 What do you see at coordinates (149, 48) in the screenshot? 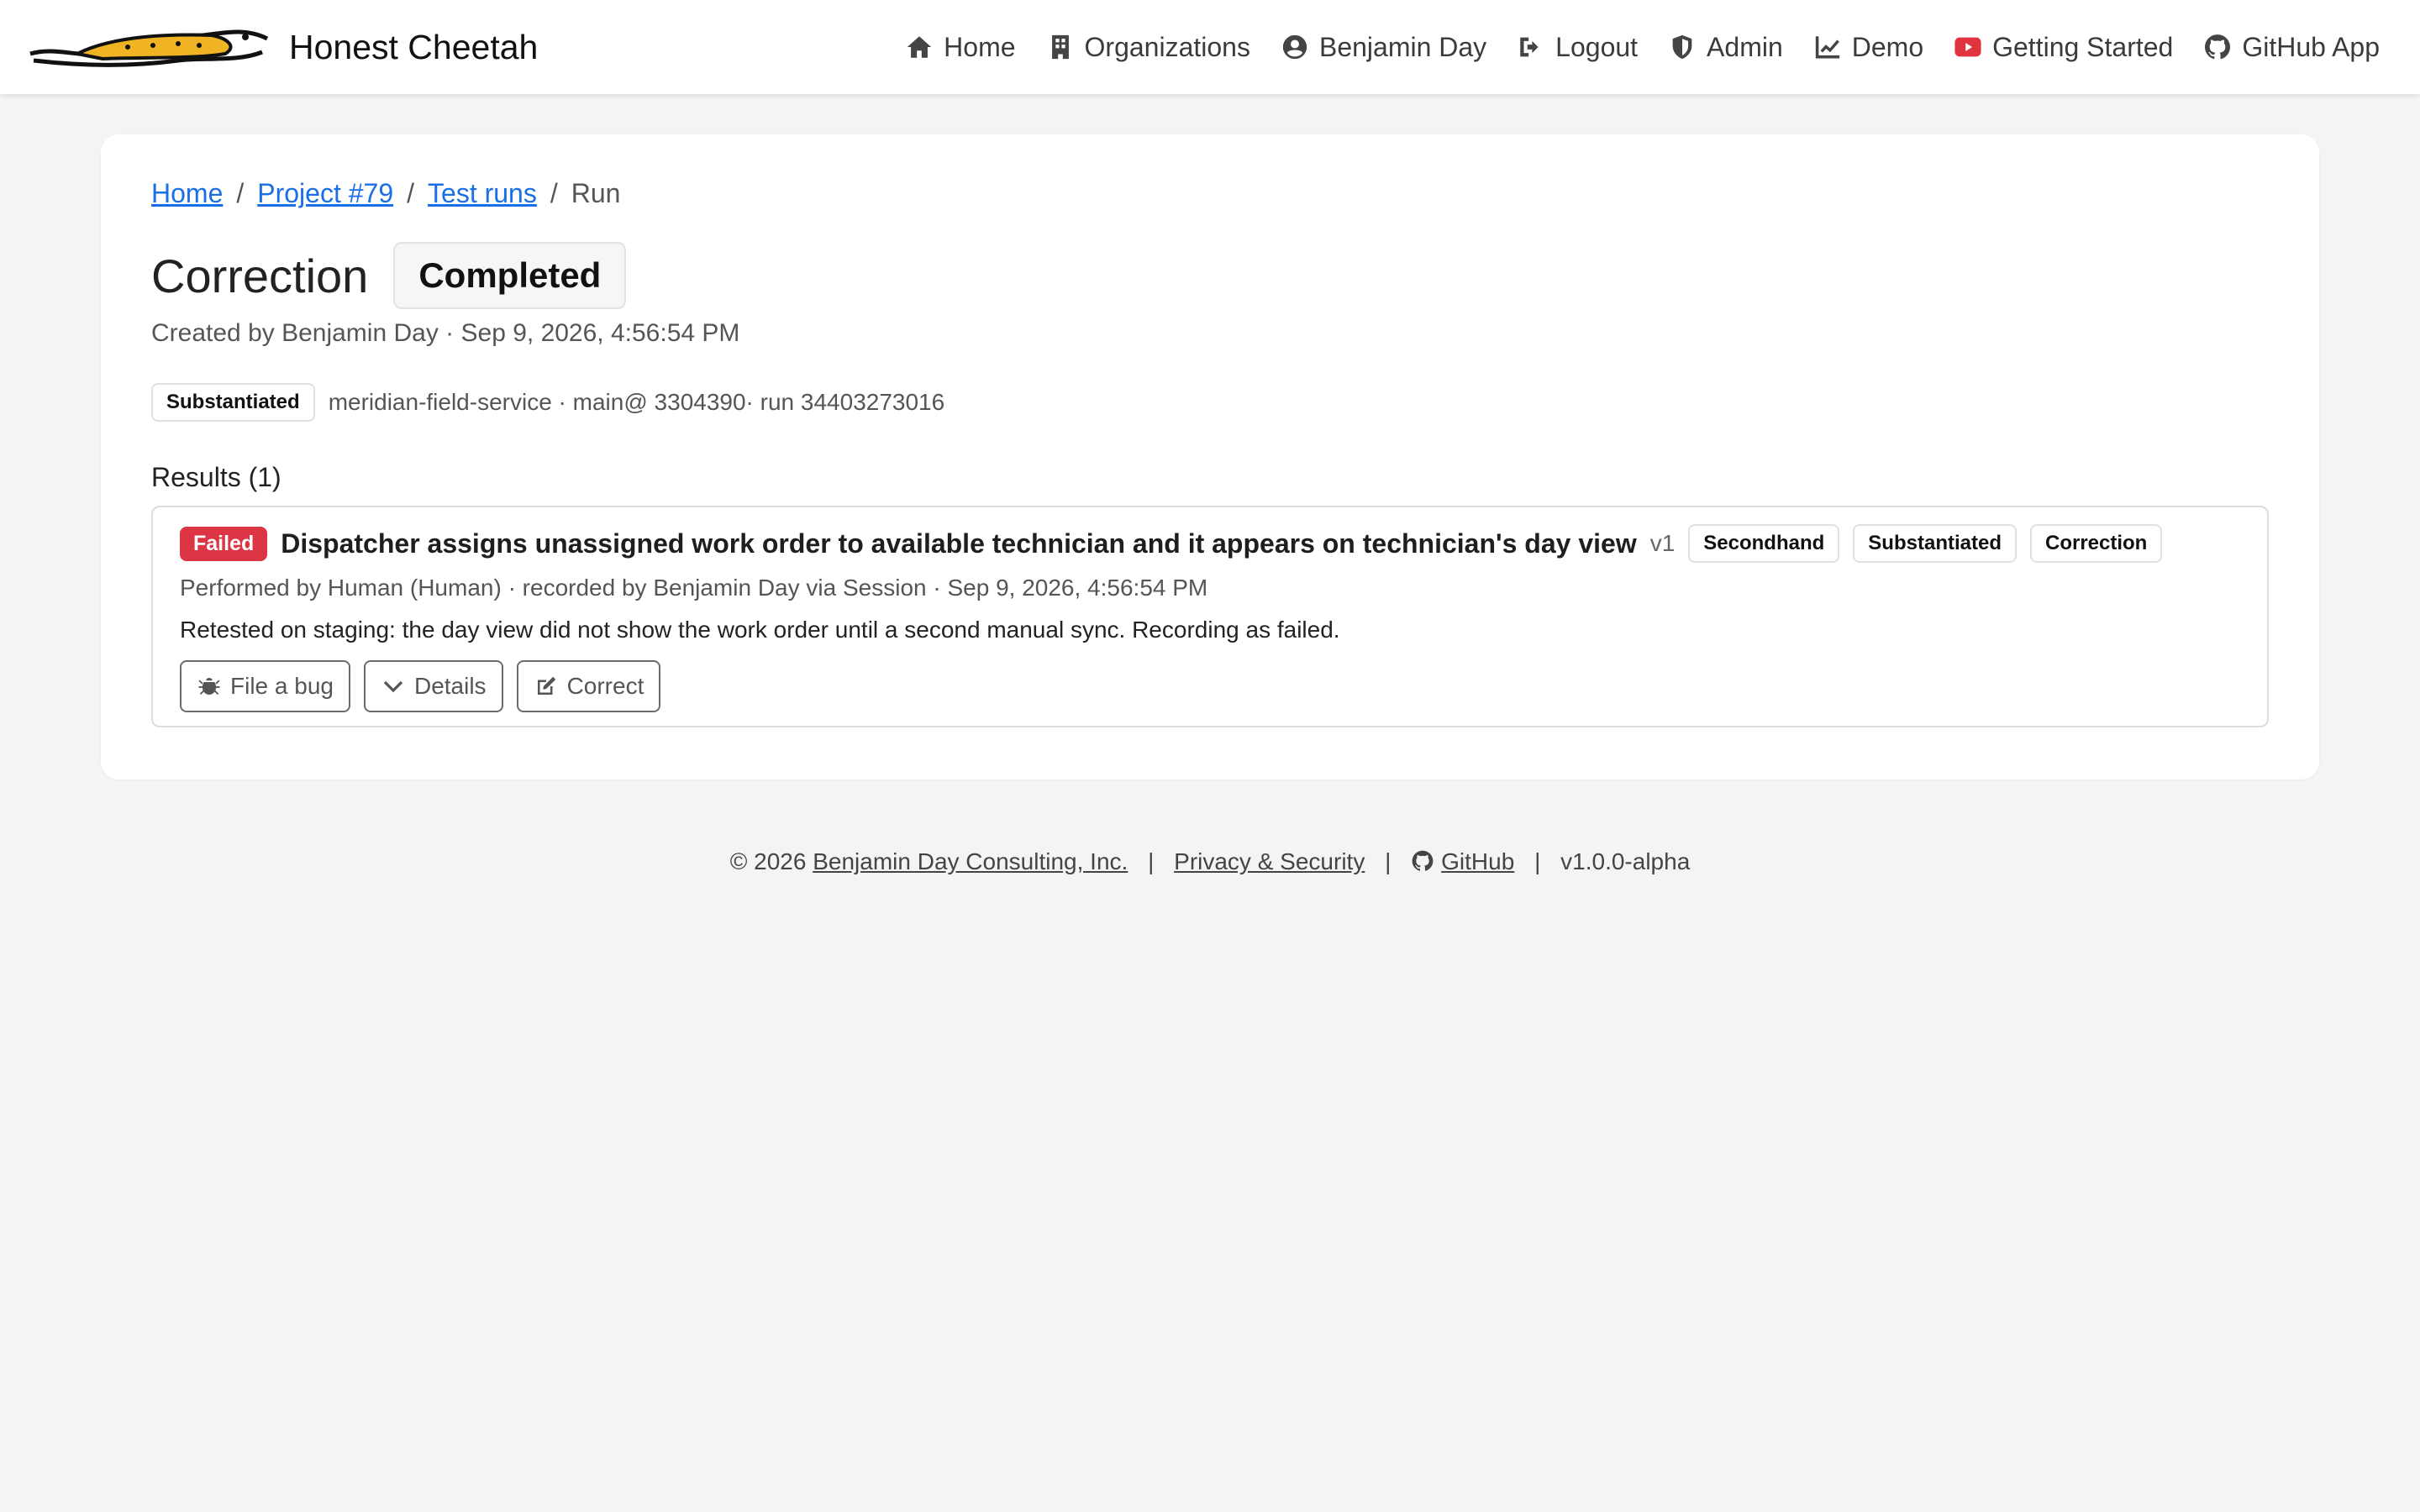
I see `cheetah-logo-icon` at bounding box center [149, 48].